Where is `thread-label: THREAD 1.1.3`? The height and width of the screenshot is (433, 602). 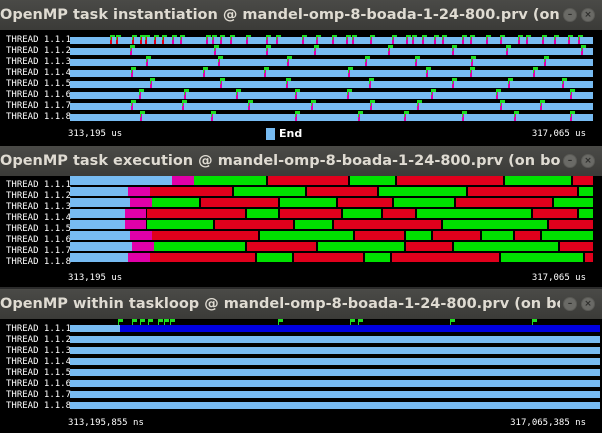 thread-label: THREAD 1.1.3 is located at coordinates (39, 62).